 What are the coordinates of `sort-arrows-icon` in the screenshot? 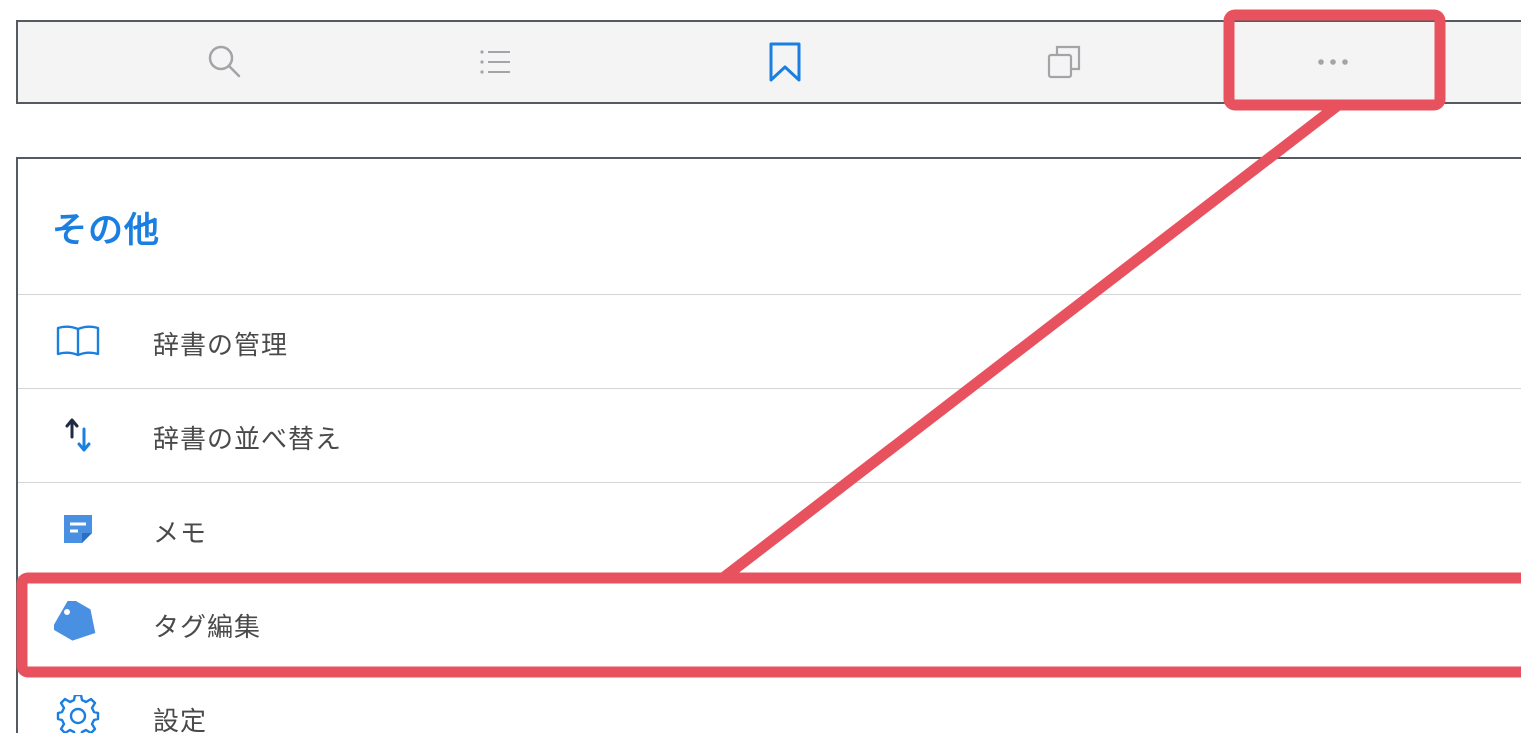 It's located at (78, 435).